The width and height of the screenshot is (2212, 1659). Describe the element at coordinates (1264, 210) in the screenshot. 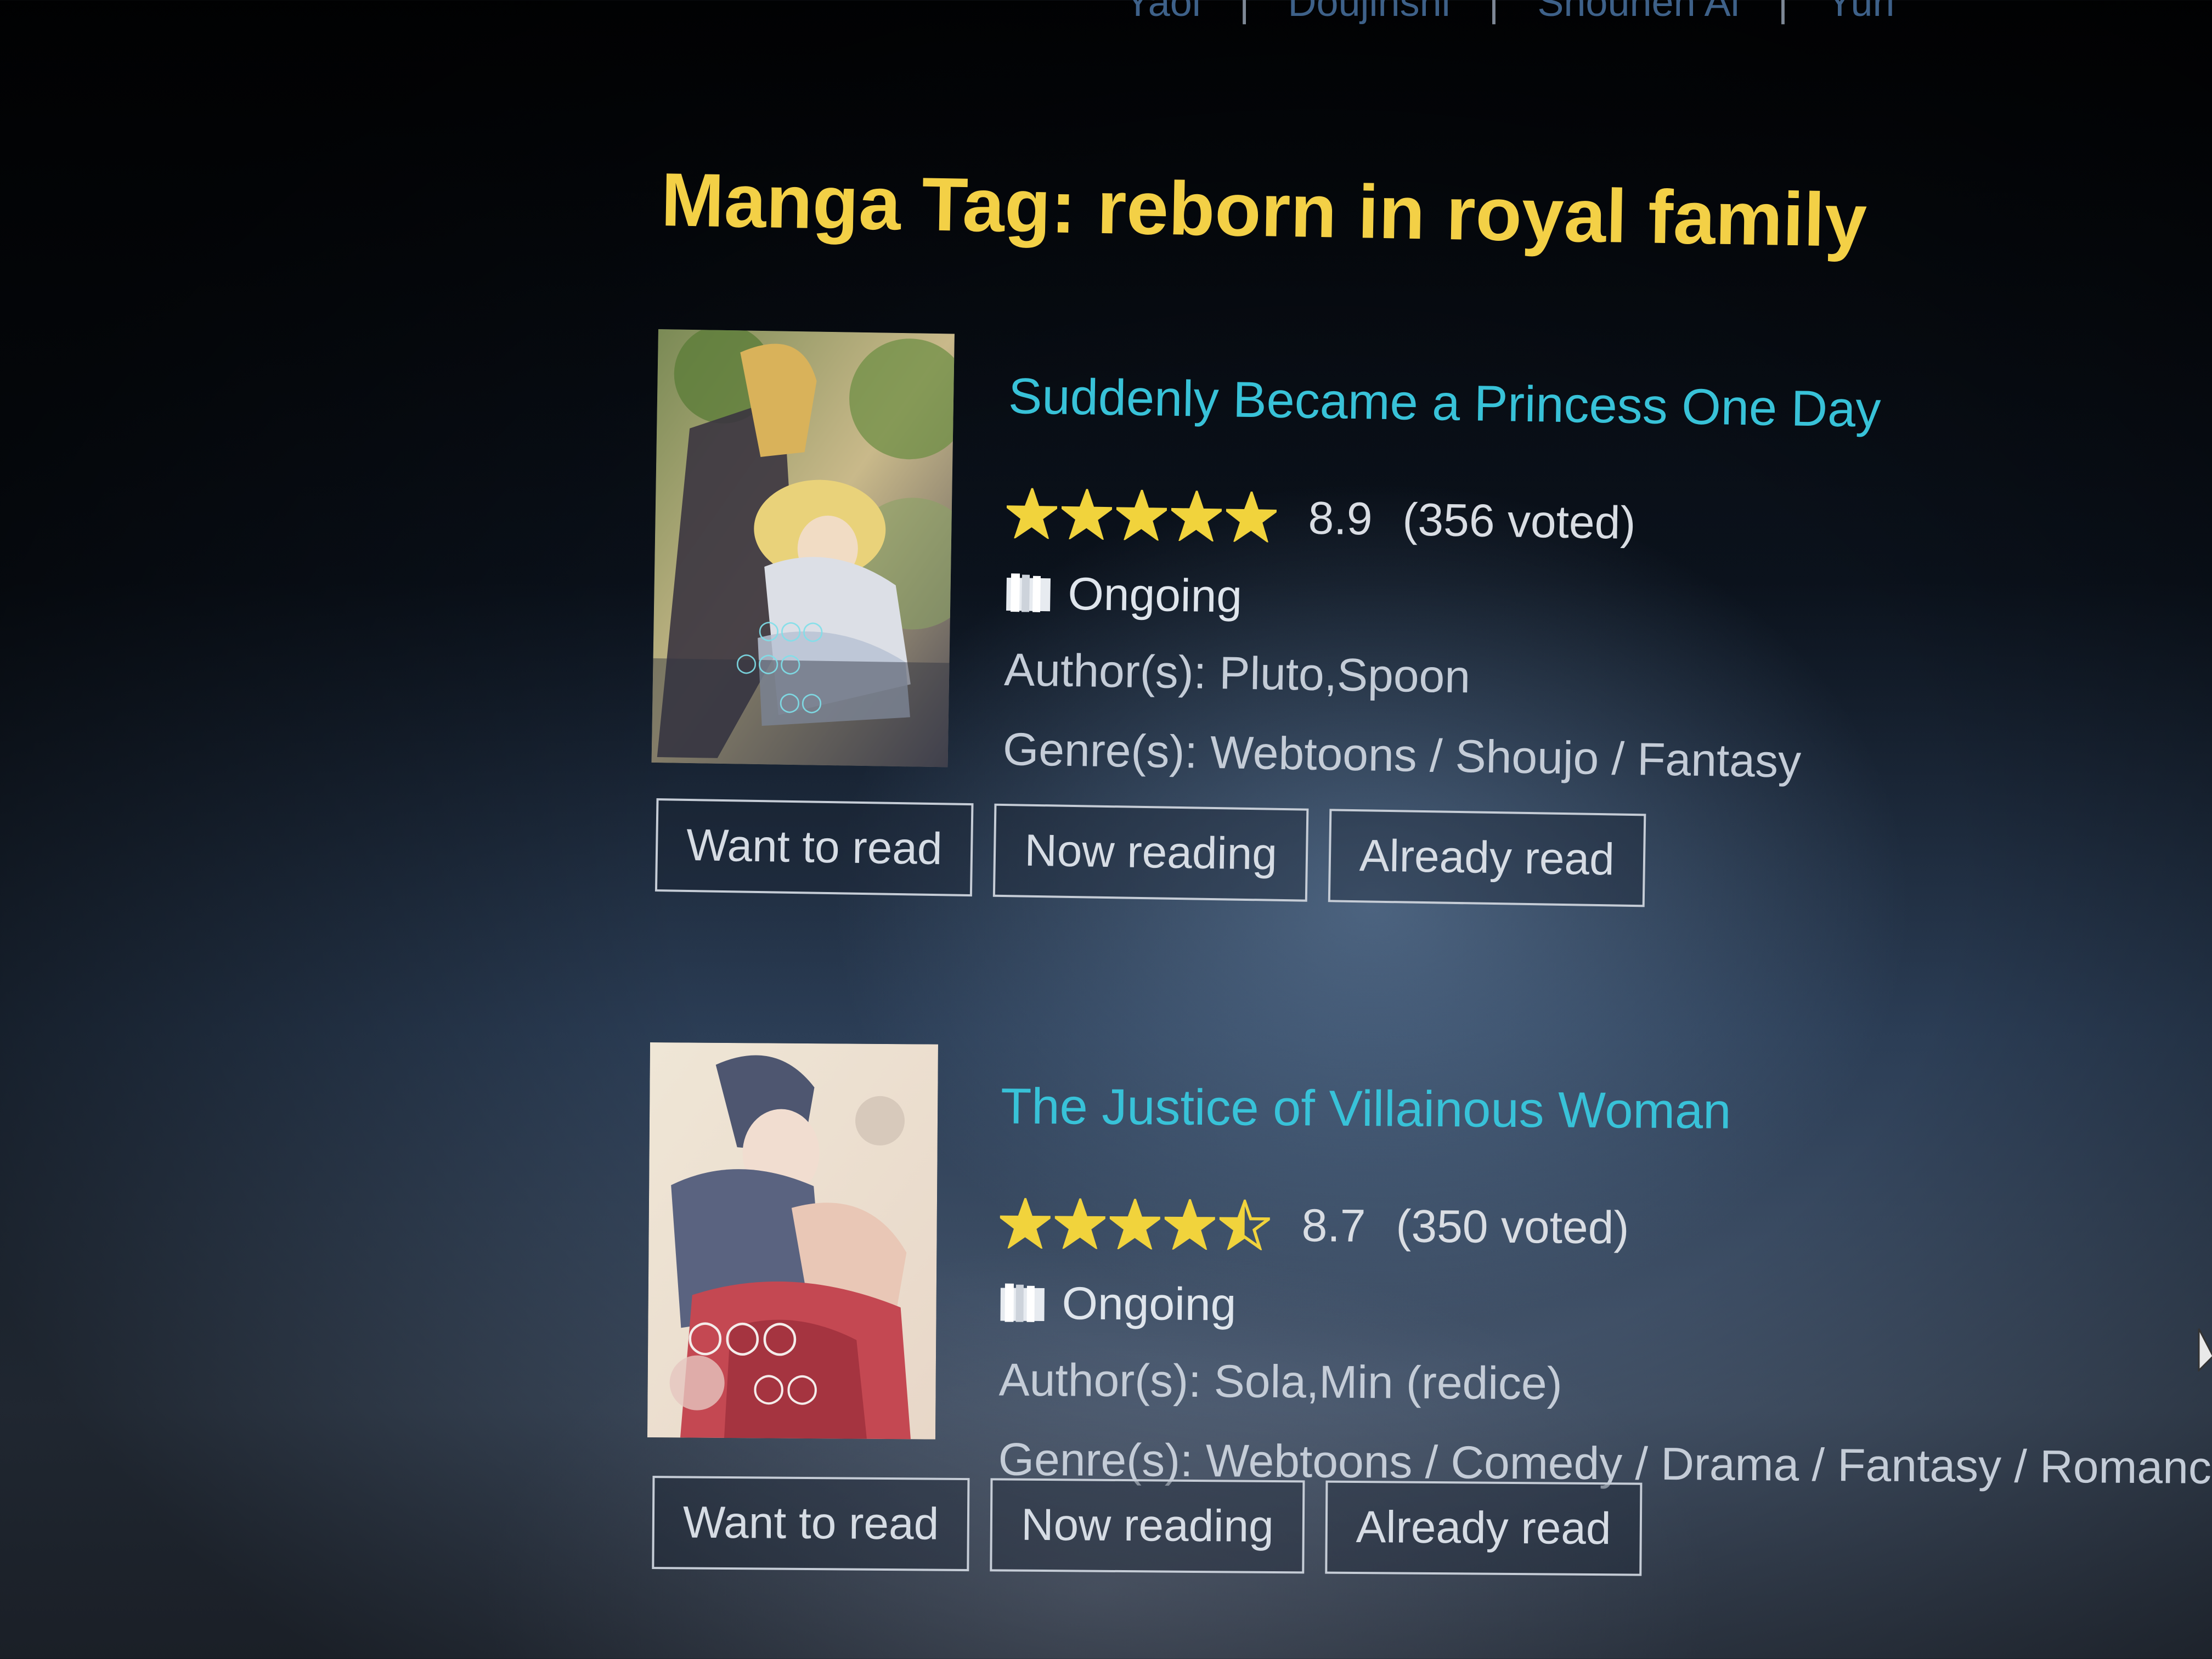

I see `page-title: Manga Tag: reborn in royal family` at that location.